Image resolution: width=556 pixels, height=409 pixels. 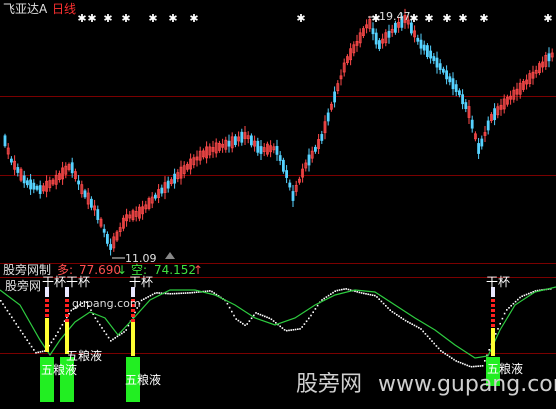 I want to click on period-label: 日线, so click(x=64, y=9).